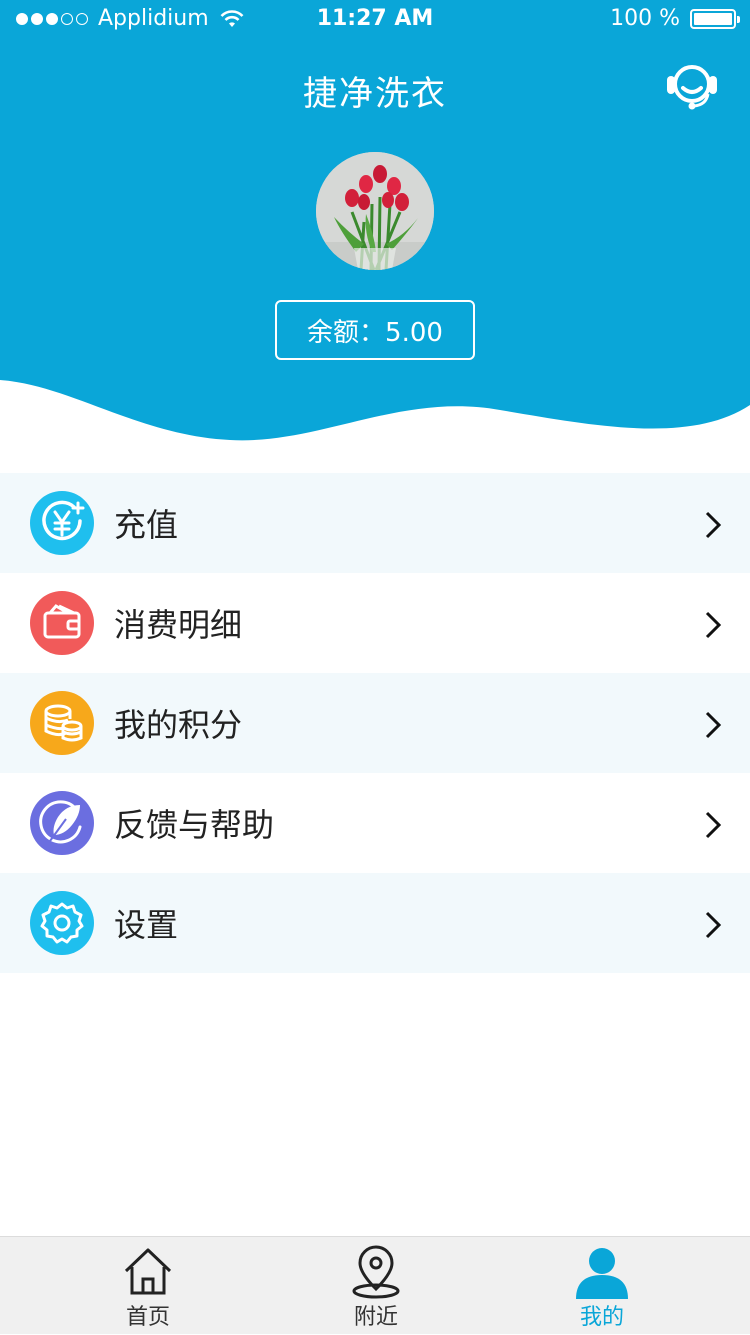 Image resolution: width=750 pixels, height=1335 pixels. I want to click on gear-icon, so click(62, 923).